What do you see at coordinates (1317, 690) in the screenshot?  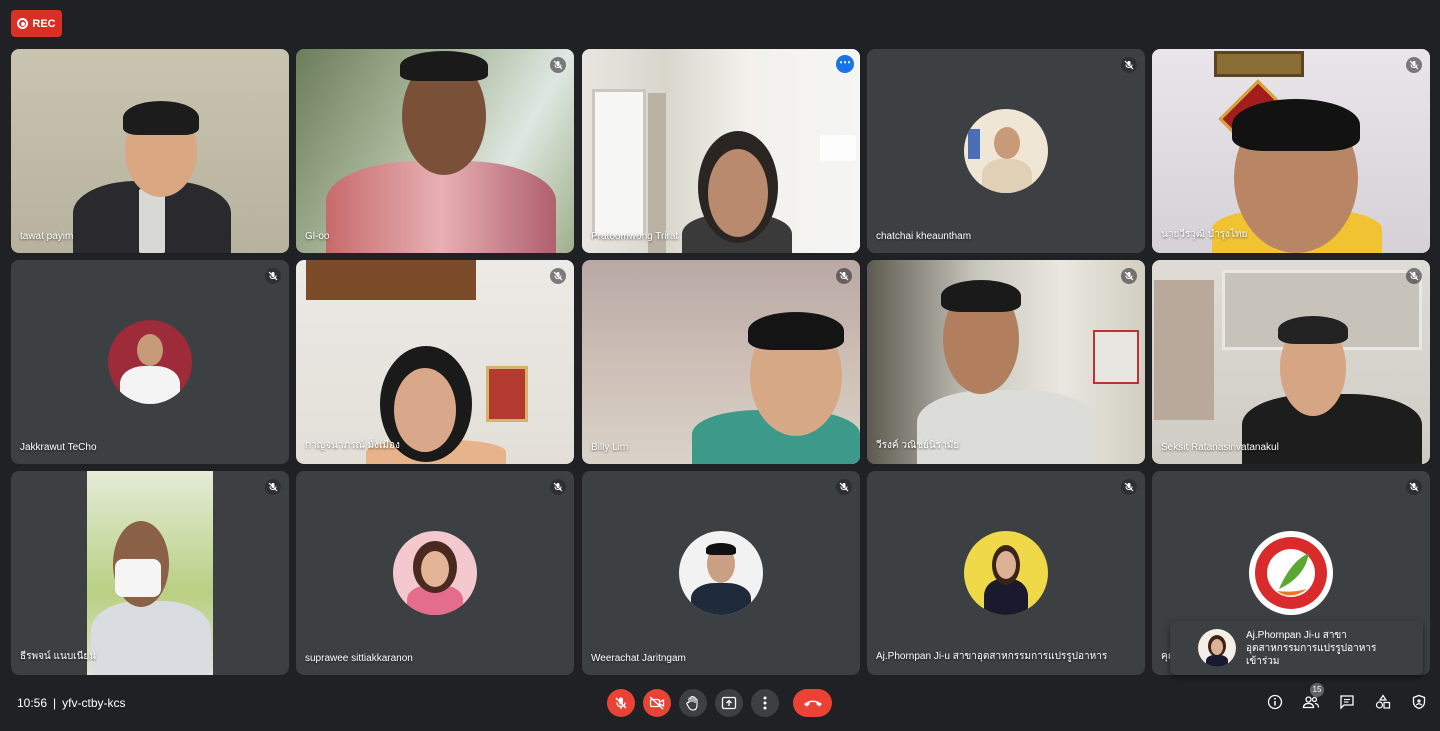 I see `participant-count-badge: 15` at bounding box center [1317, 690].